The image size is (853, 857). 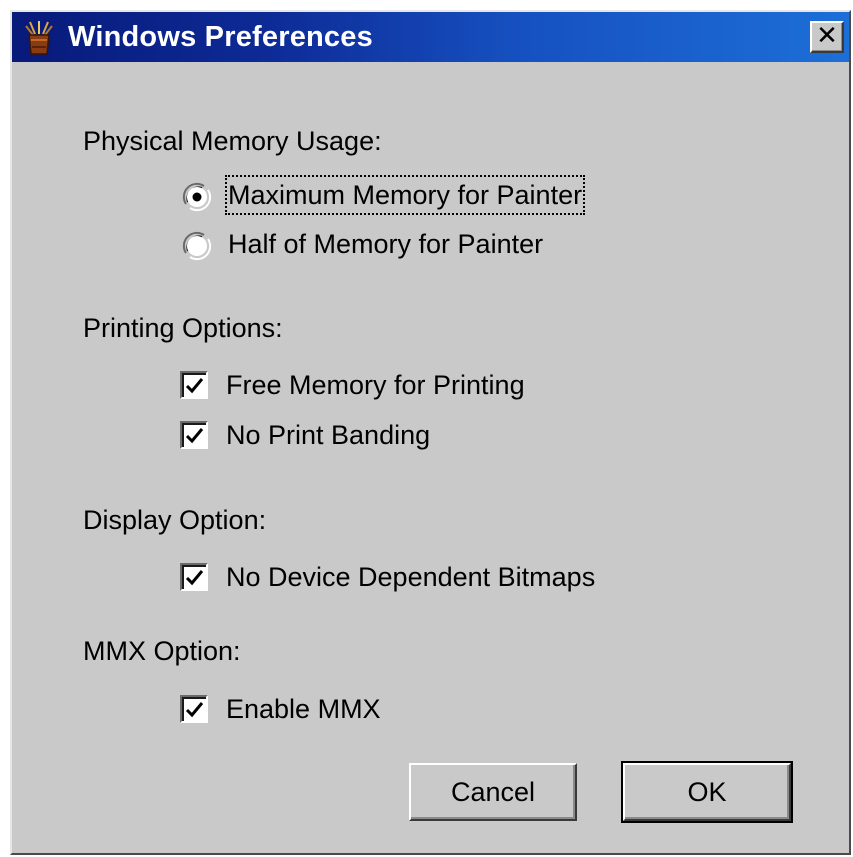 I want to click on close-button: ✕, so click(x=827, y=37).